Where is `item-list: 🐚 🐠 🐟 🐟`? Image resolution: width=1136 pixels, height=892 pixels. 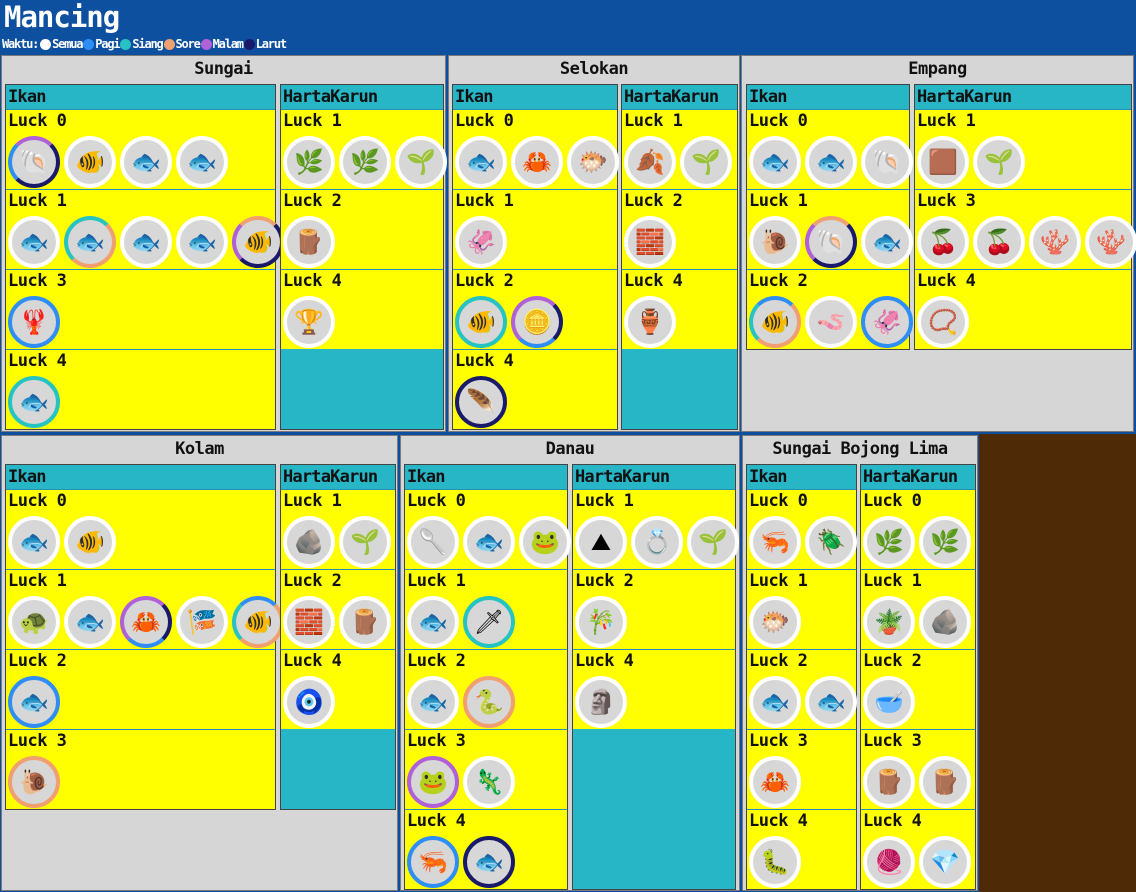
item-list: 🐚 🐠 🐟 🐟 is located at coordinates (118, 162).